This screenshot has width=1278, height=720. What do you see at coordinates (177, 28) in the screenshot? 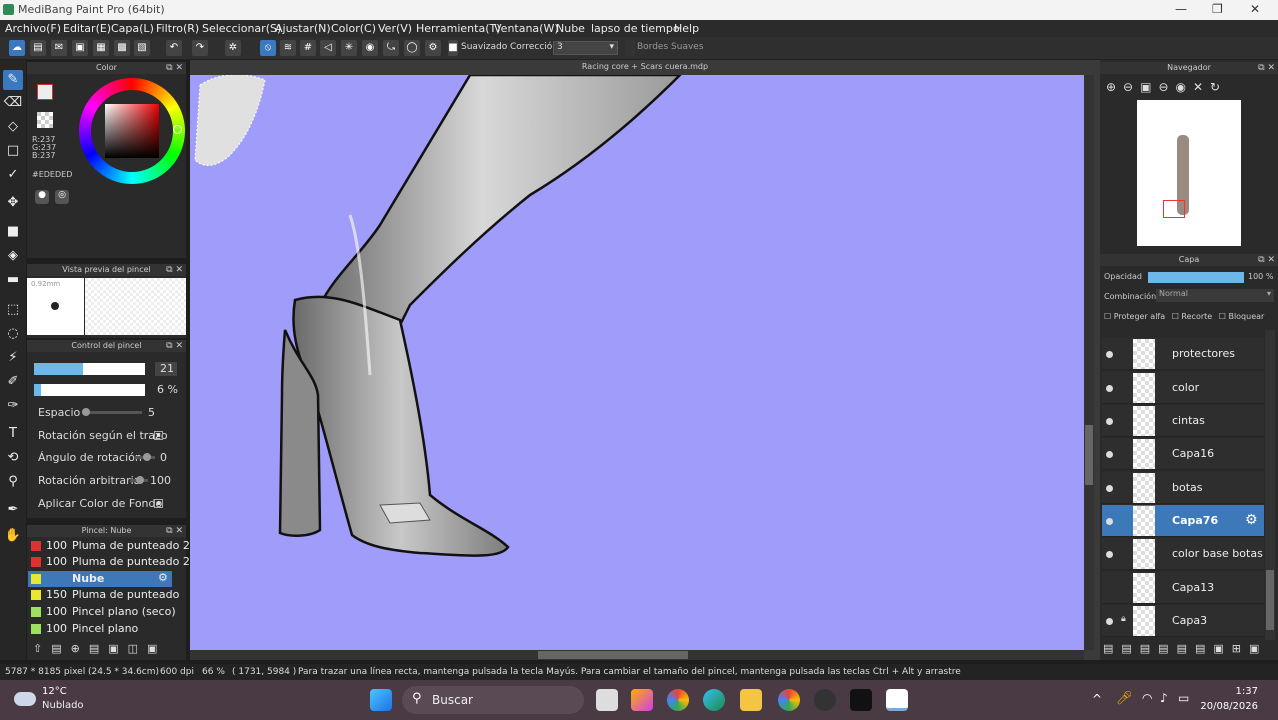
I see `menu-filtro: Filtro(R)` at bounding box center [177, 28].